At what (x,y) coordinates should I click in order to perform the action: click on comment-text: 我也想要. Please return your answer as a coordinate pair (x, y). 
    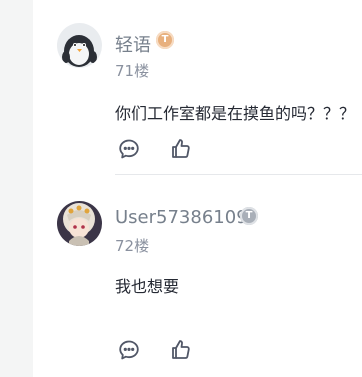
    Looking at the image, I should click on (147, 286).